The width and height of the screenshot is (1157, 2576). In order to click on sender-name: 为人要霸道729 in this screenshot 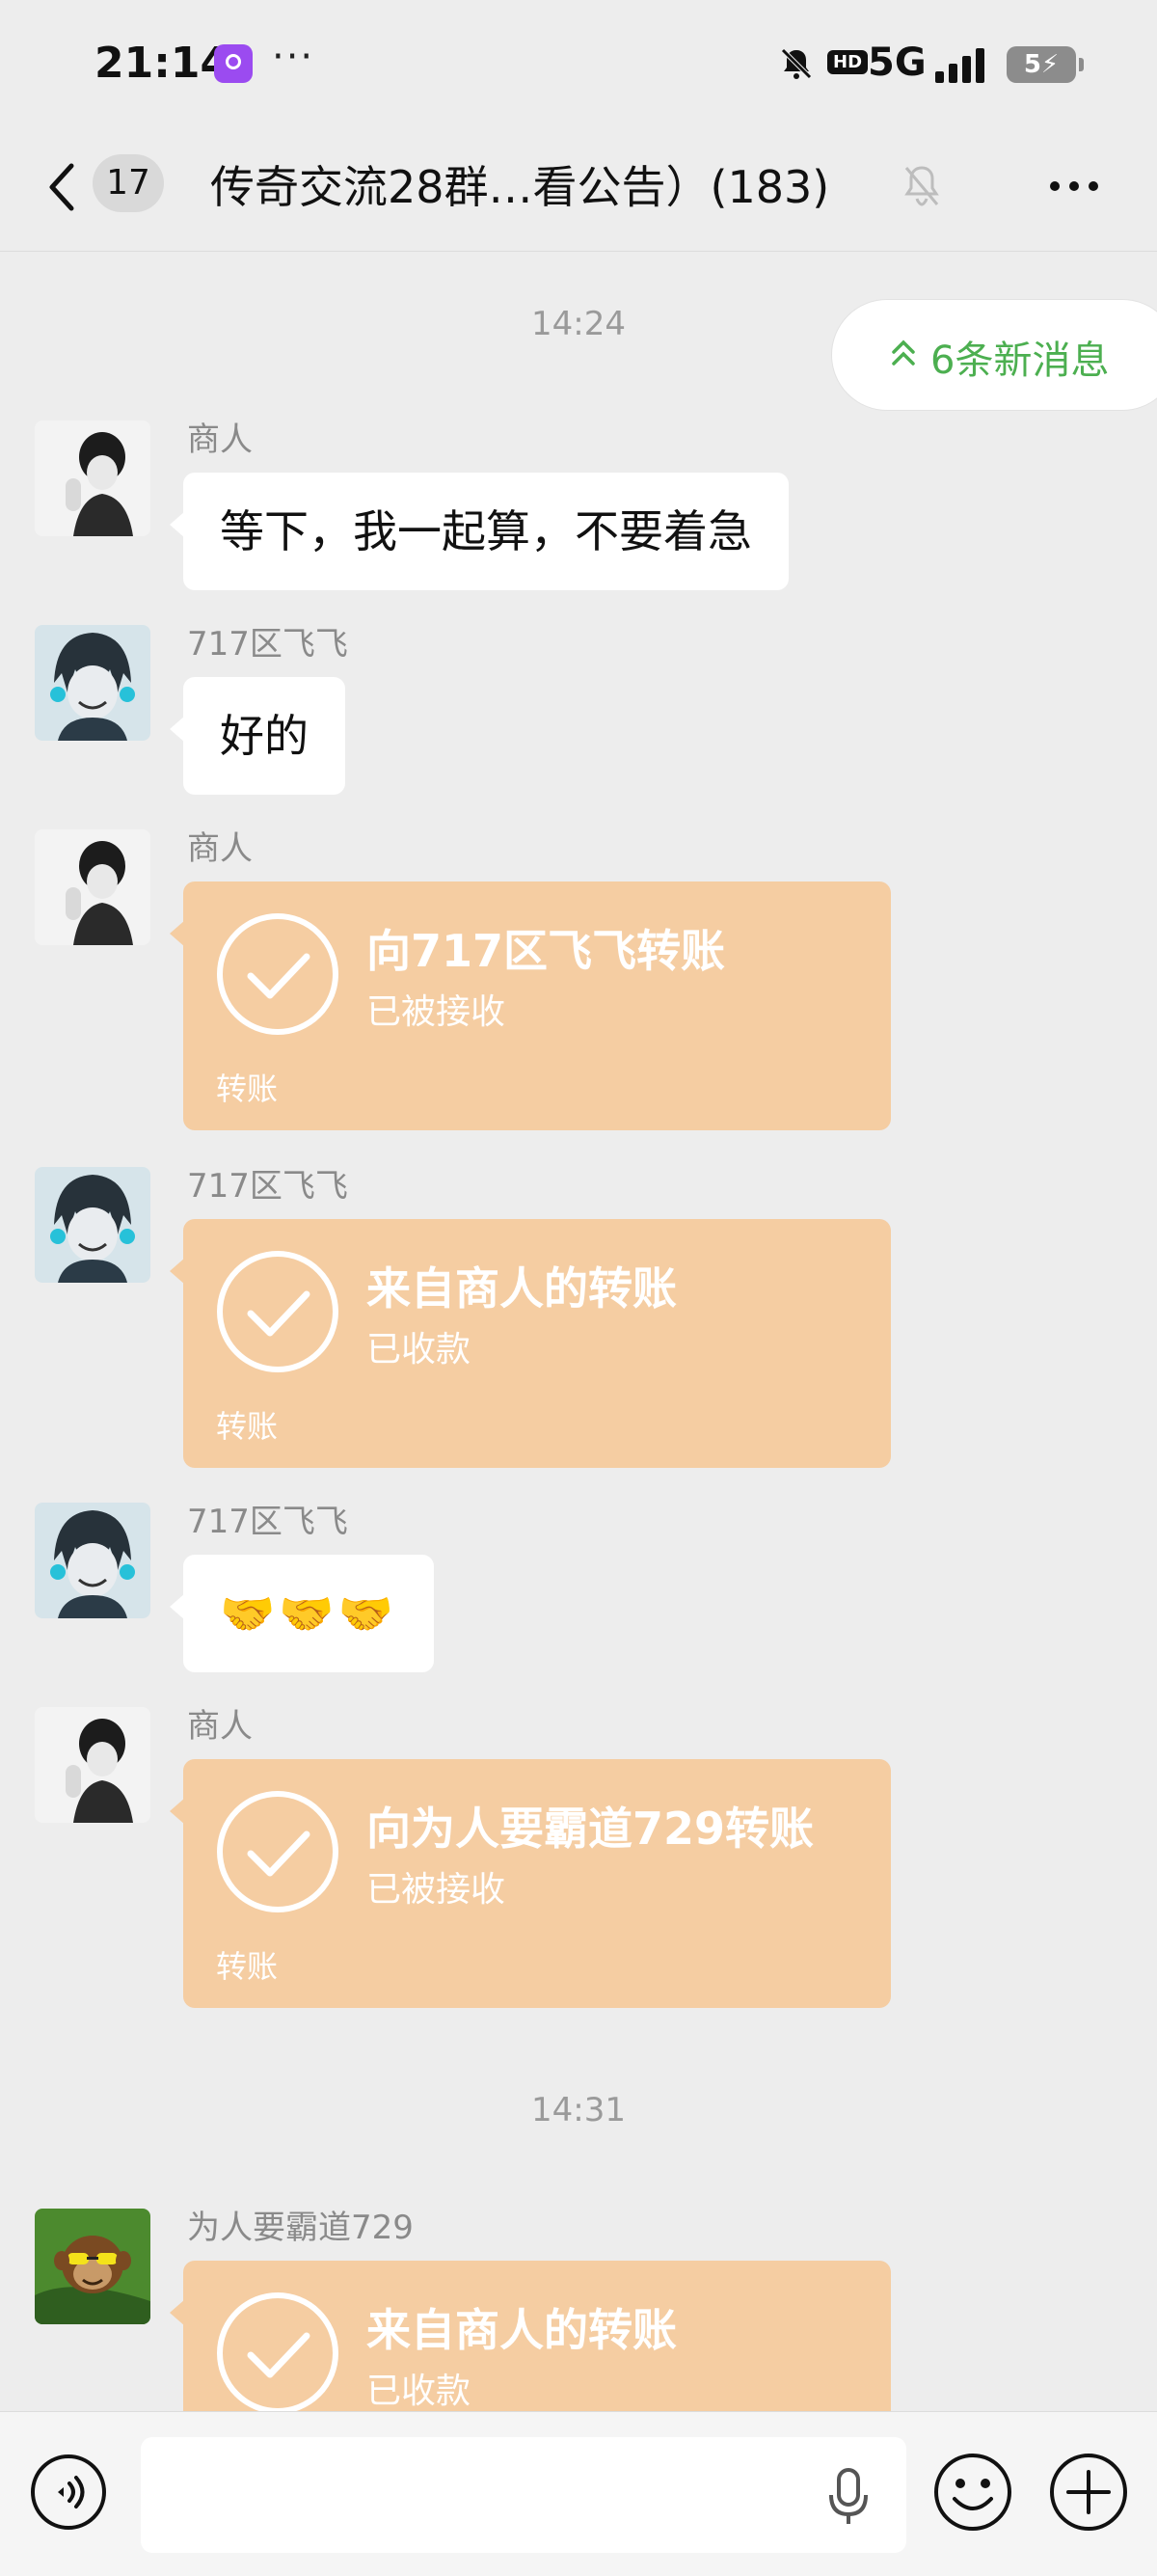, I will do `click(300, 2228)`.